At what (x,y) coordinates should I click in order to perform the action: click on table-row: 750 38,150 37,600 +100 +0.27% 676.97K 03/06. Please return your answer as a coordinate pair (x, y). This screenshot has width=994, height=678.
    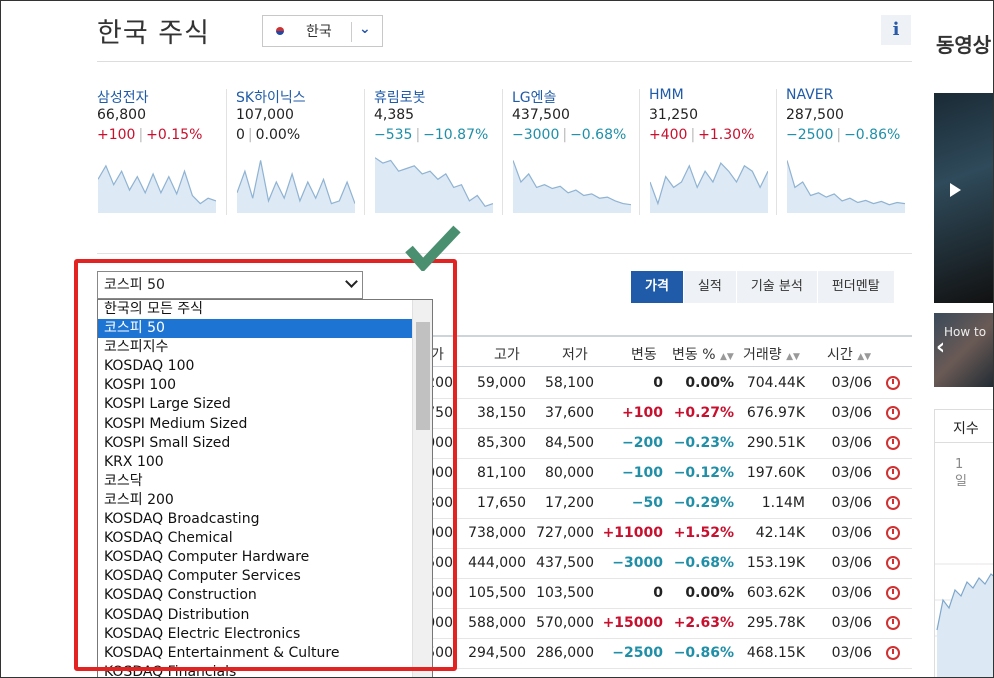
    Looking at the image, I should click on (669, 414).